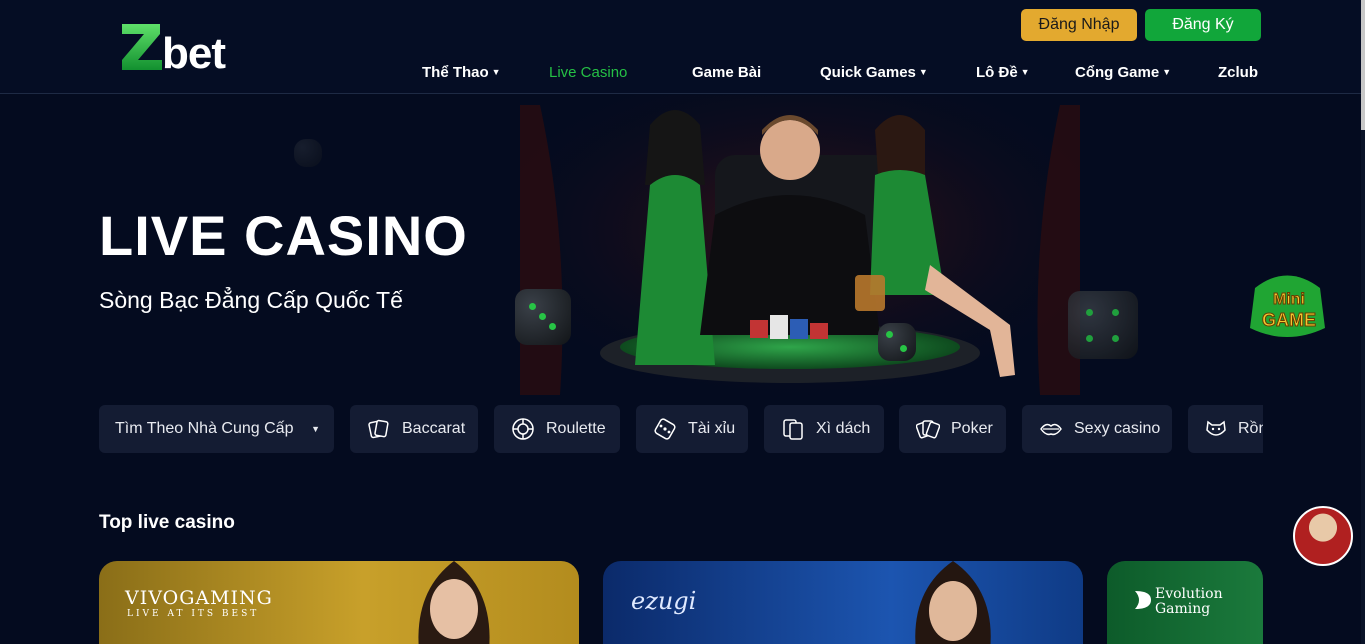 Image resolution: width=1365 pixels, height=644 pixels. What do you see at coordinates (1189, 594) in the screenshot?
I see `evo-line-1: Evolution` at bounding box center [1189, 594].